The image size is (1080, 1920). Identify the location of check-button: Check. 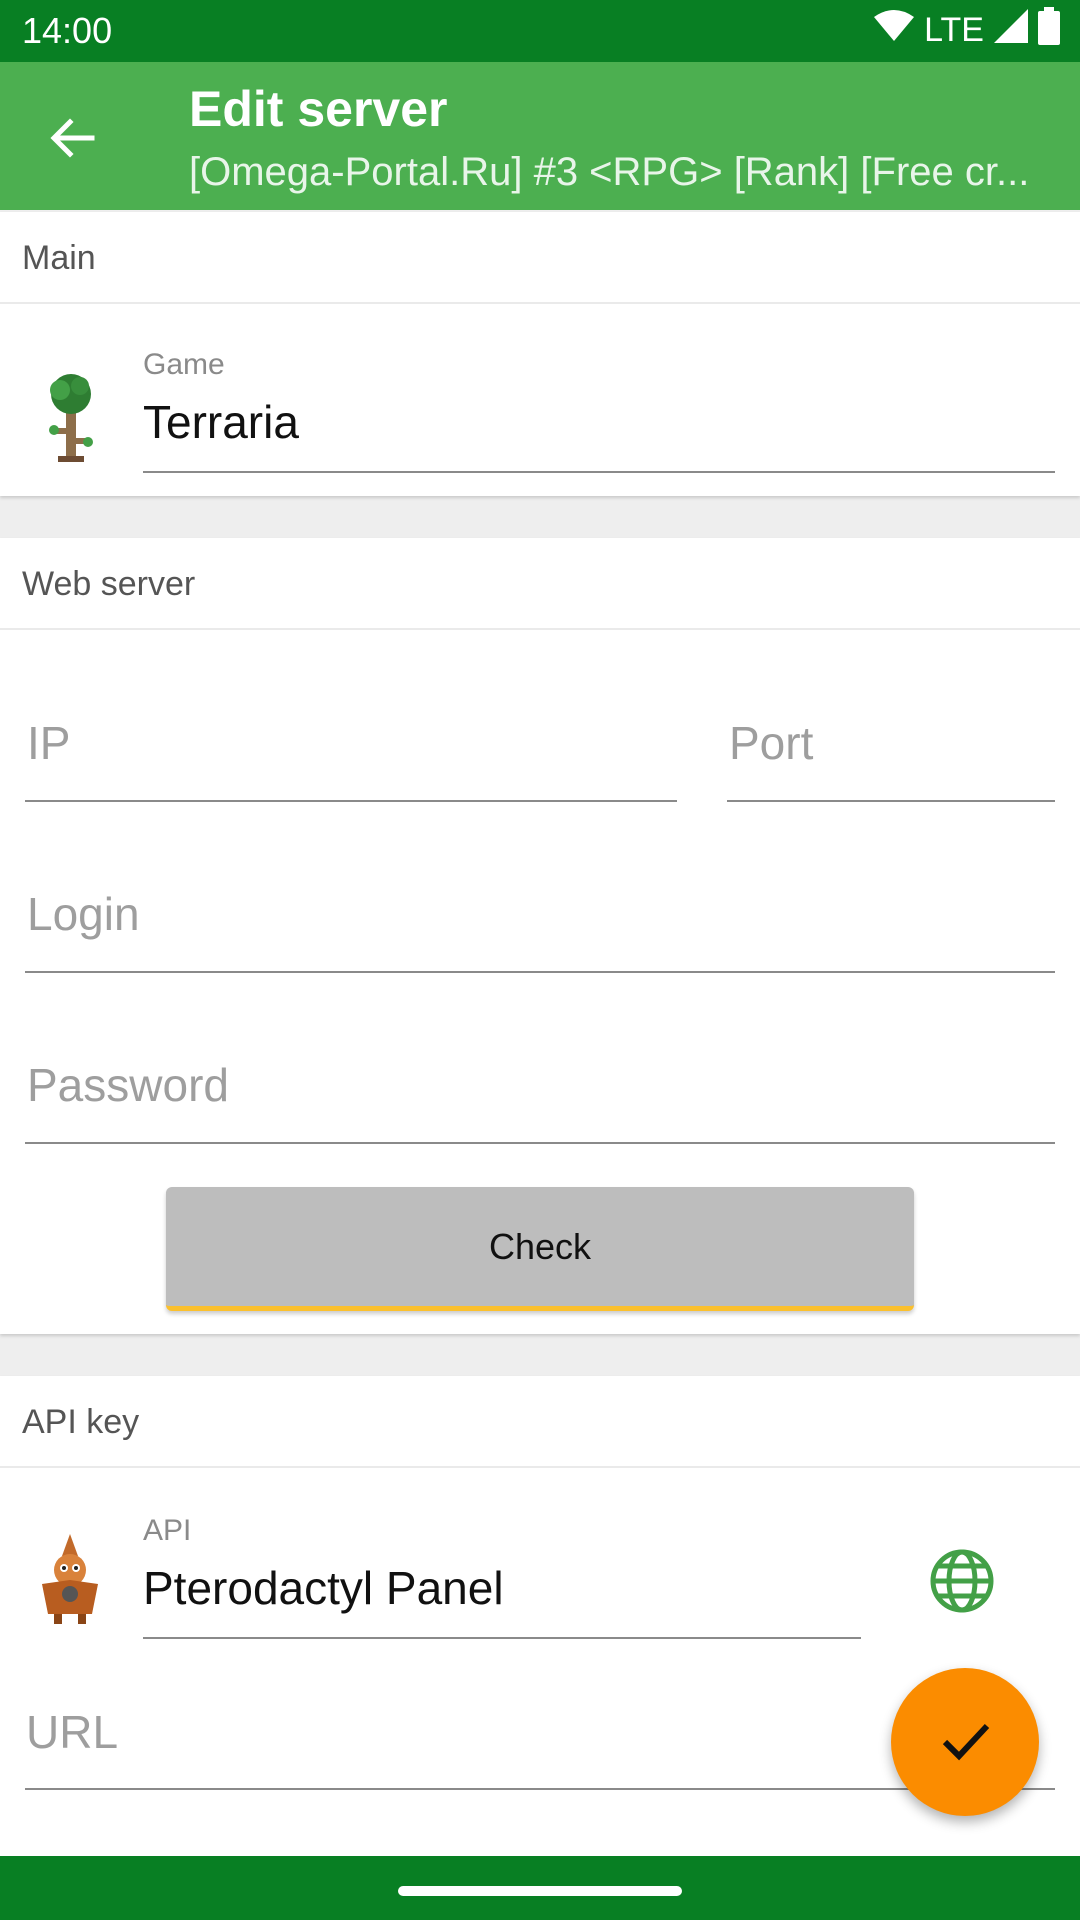
(540, 1249).